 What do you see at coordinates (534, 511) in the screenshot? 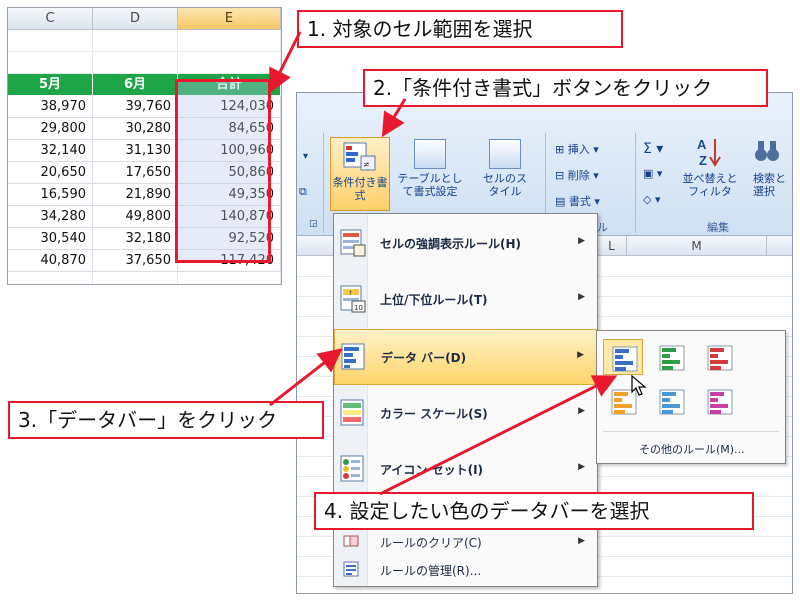
I see `callout-step-4: 4. 設定したい色のデータバーを選択` at bounding box center [534, 511].